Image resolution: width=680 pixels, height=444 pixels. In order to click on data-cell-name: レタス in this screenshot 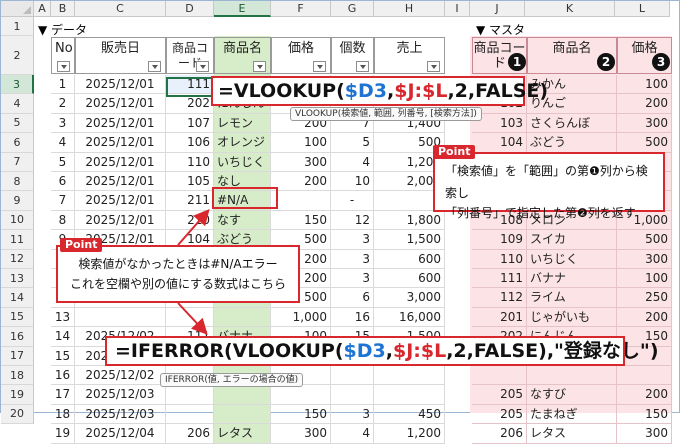, I will do `click(242, 434)`.